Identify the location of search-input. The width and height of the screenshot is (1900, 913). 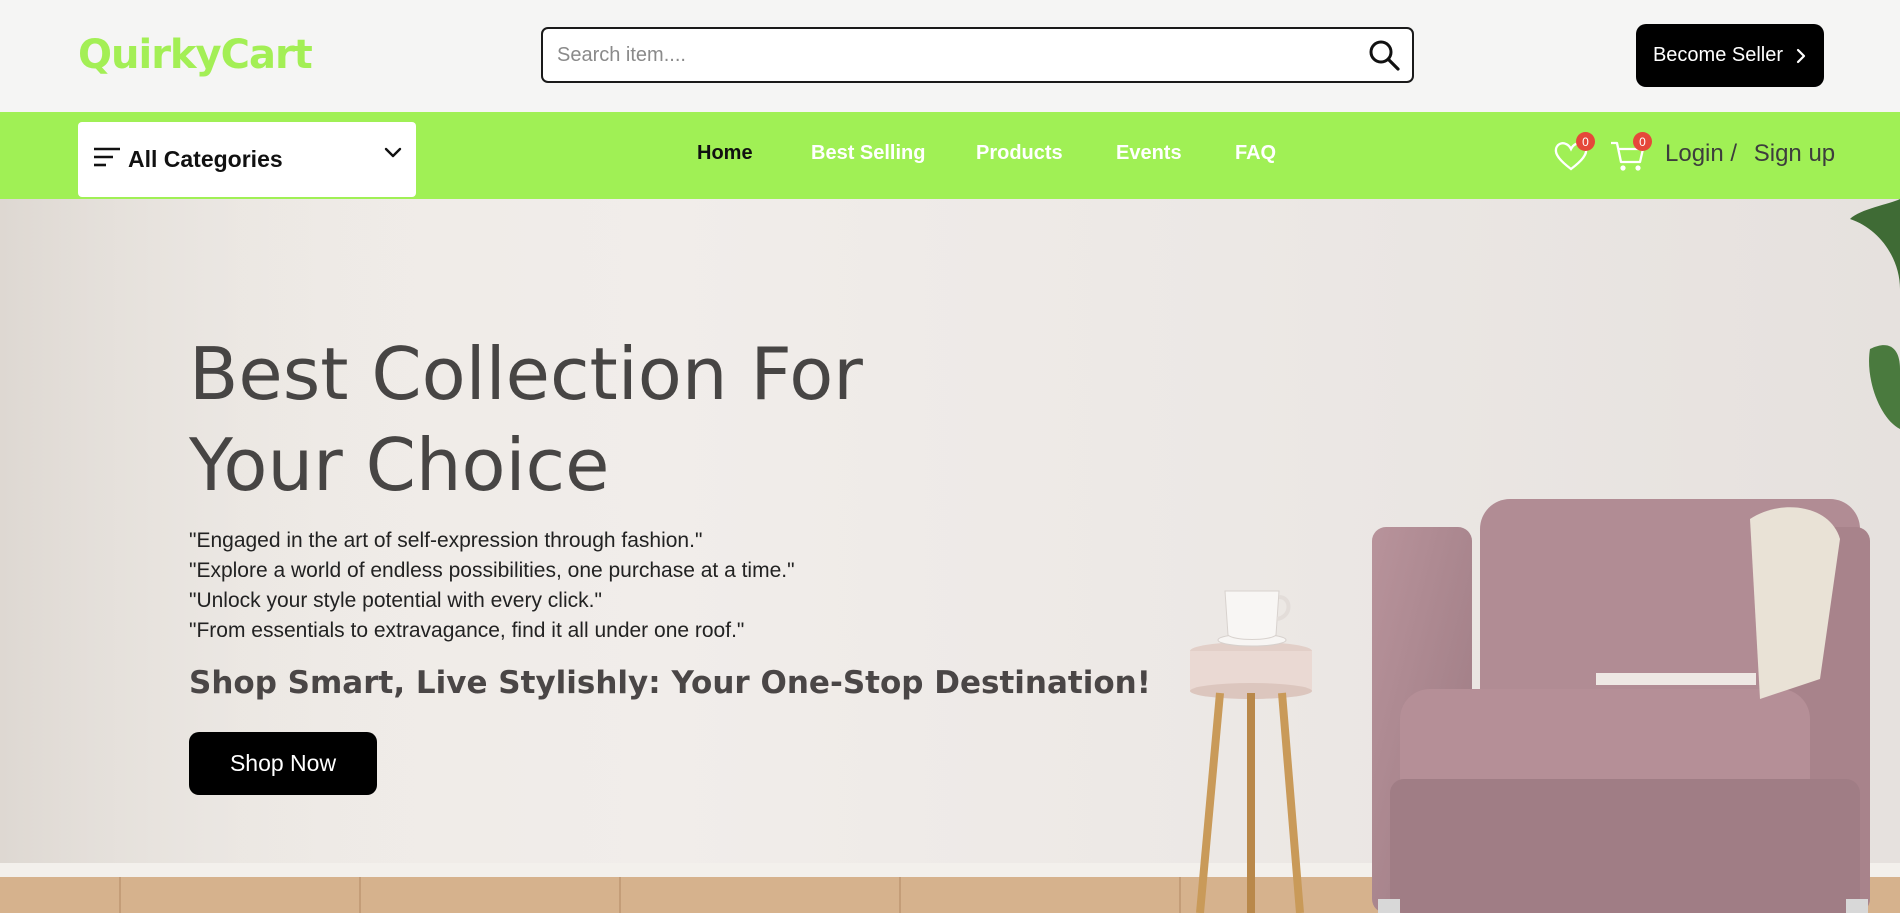
(957, 55).